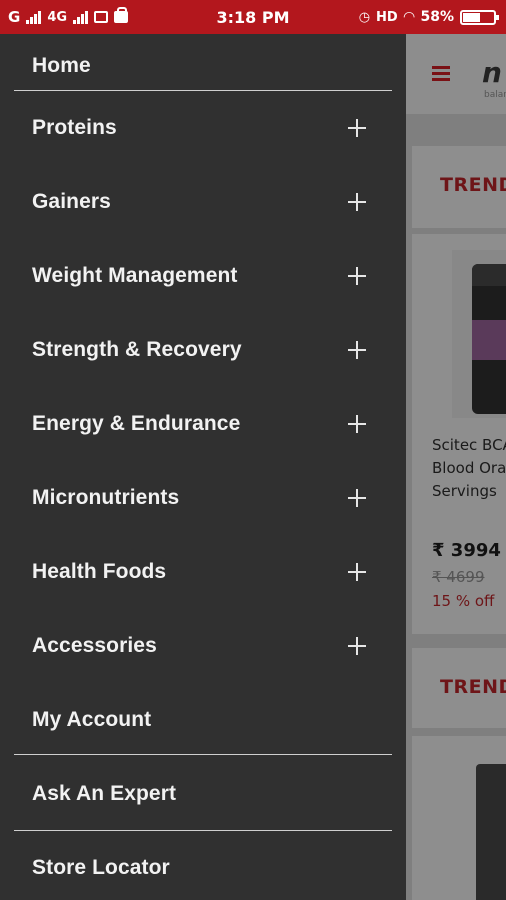  I want to click on menu-item-label: Micronutrients, so click(106, 497).